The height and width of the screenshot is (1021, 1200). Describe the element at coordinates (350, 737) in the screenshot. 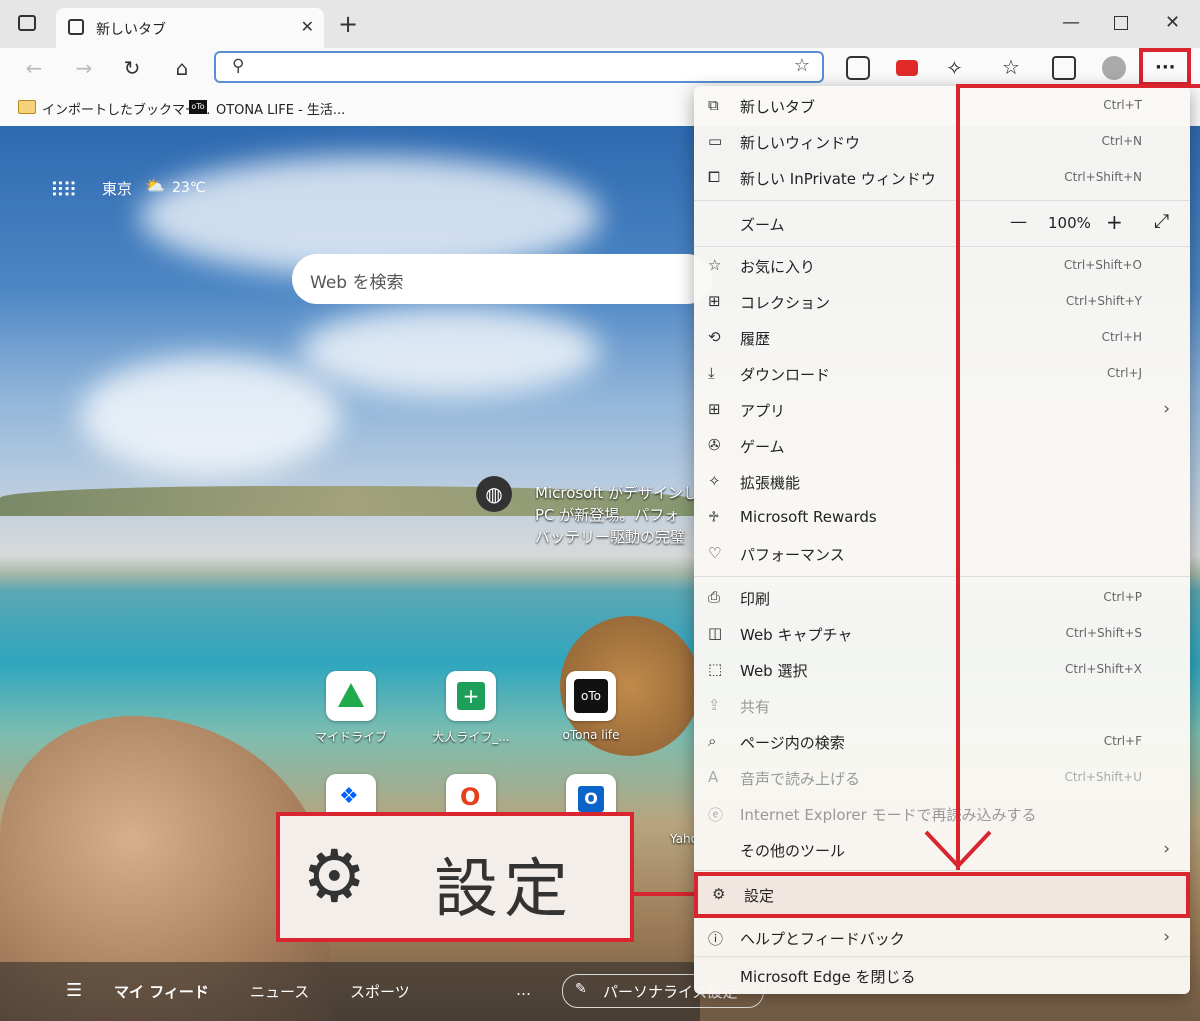

I see `tile-label: マイドライブ` at that location.